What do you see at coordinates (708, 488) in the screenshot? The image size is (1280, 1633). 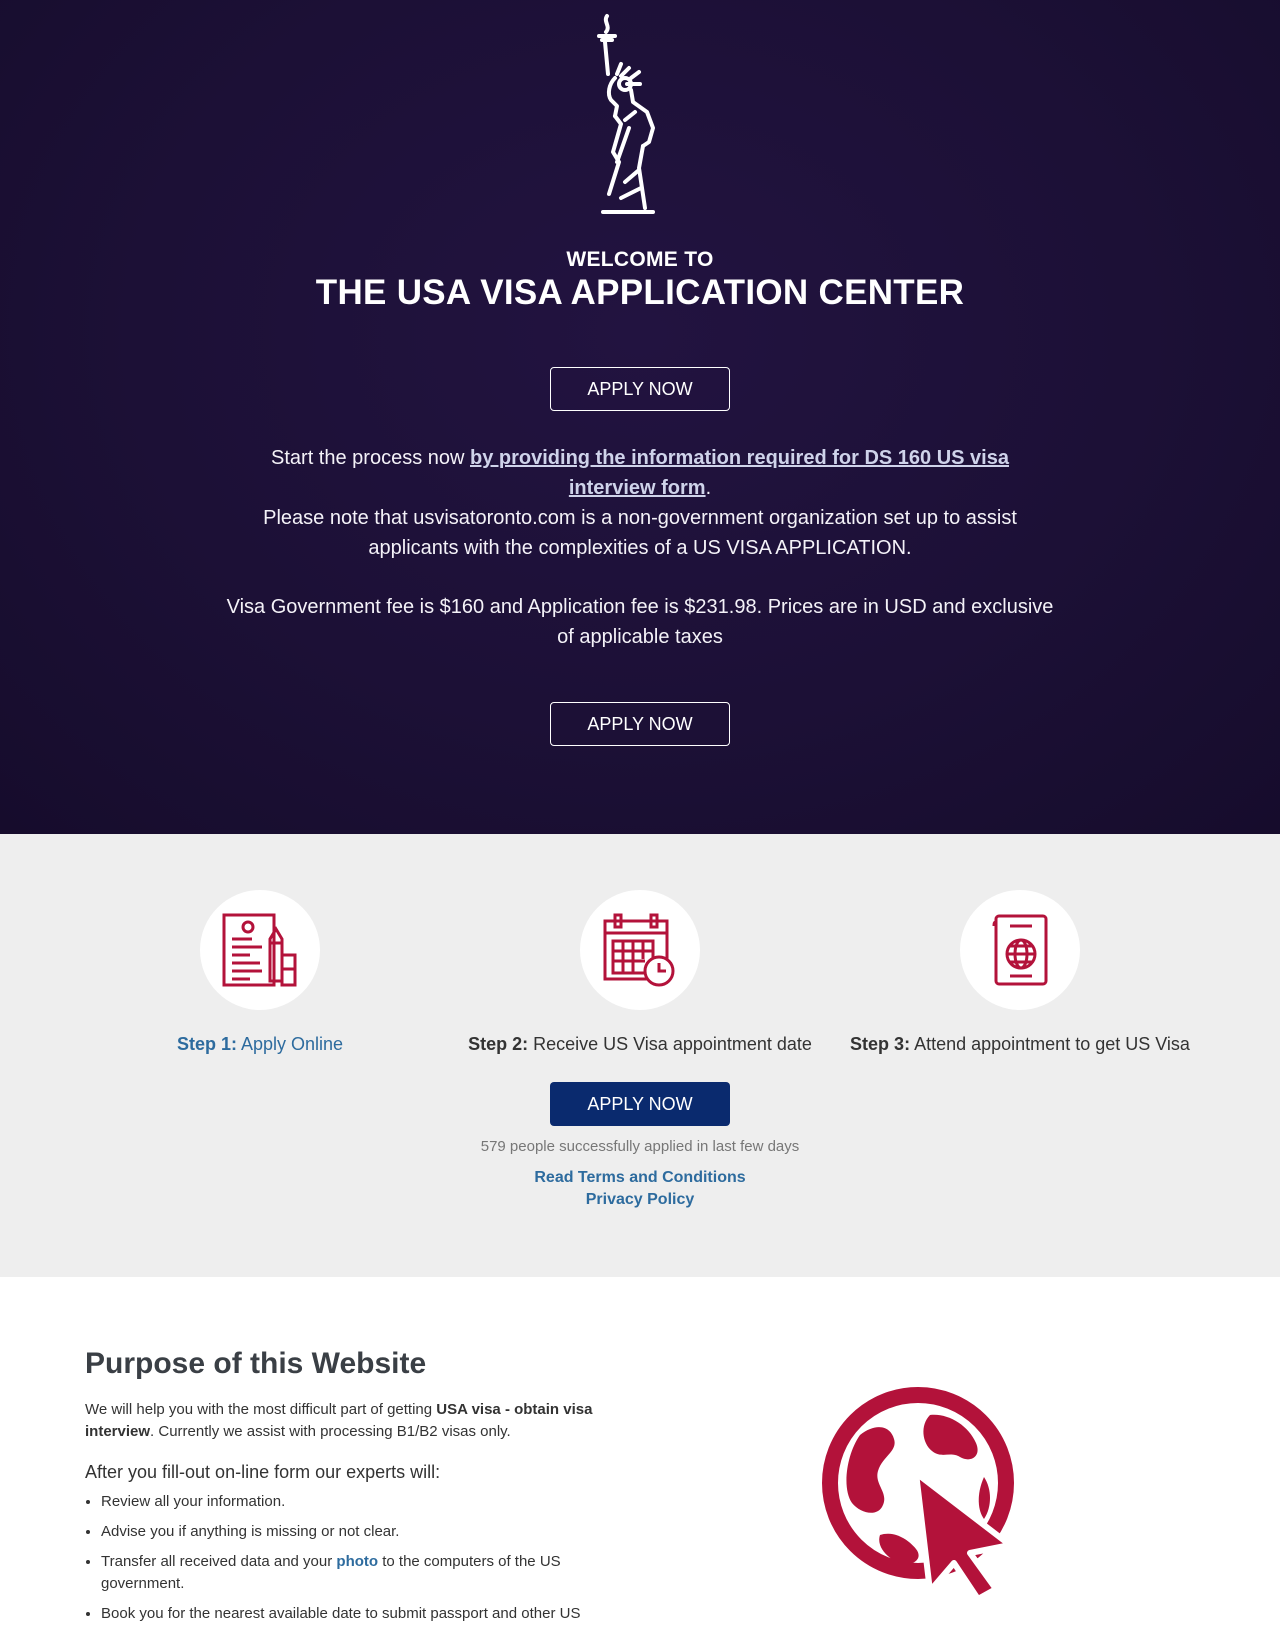 I see `start-suffix: .` at bounding box center [708, 488].